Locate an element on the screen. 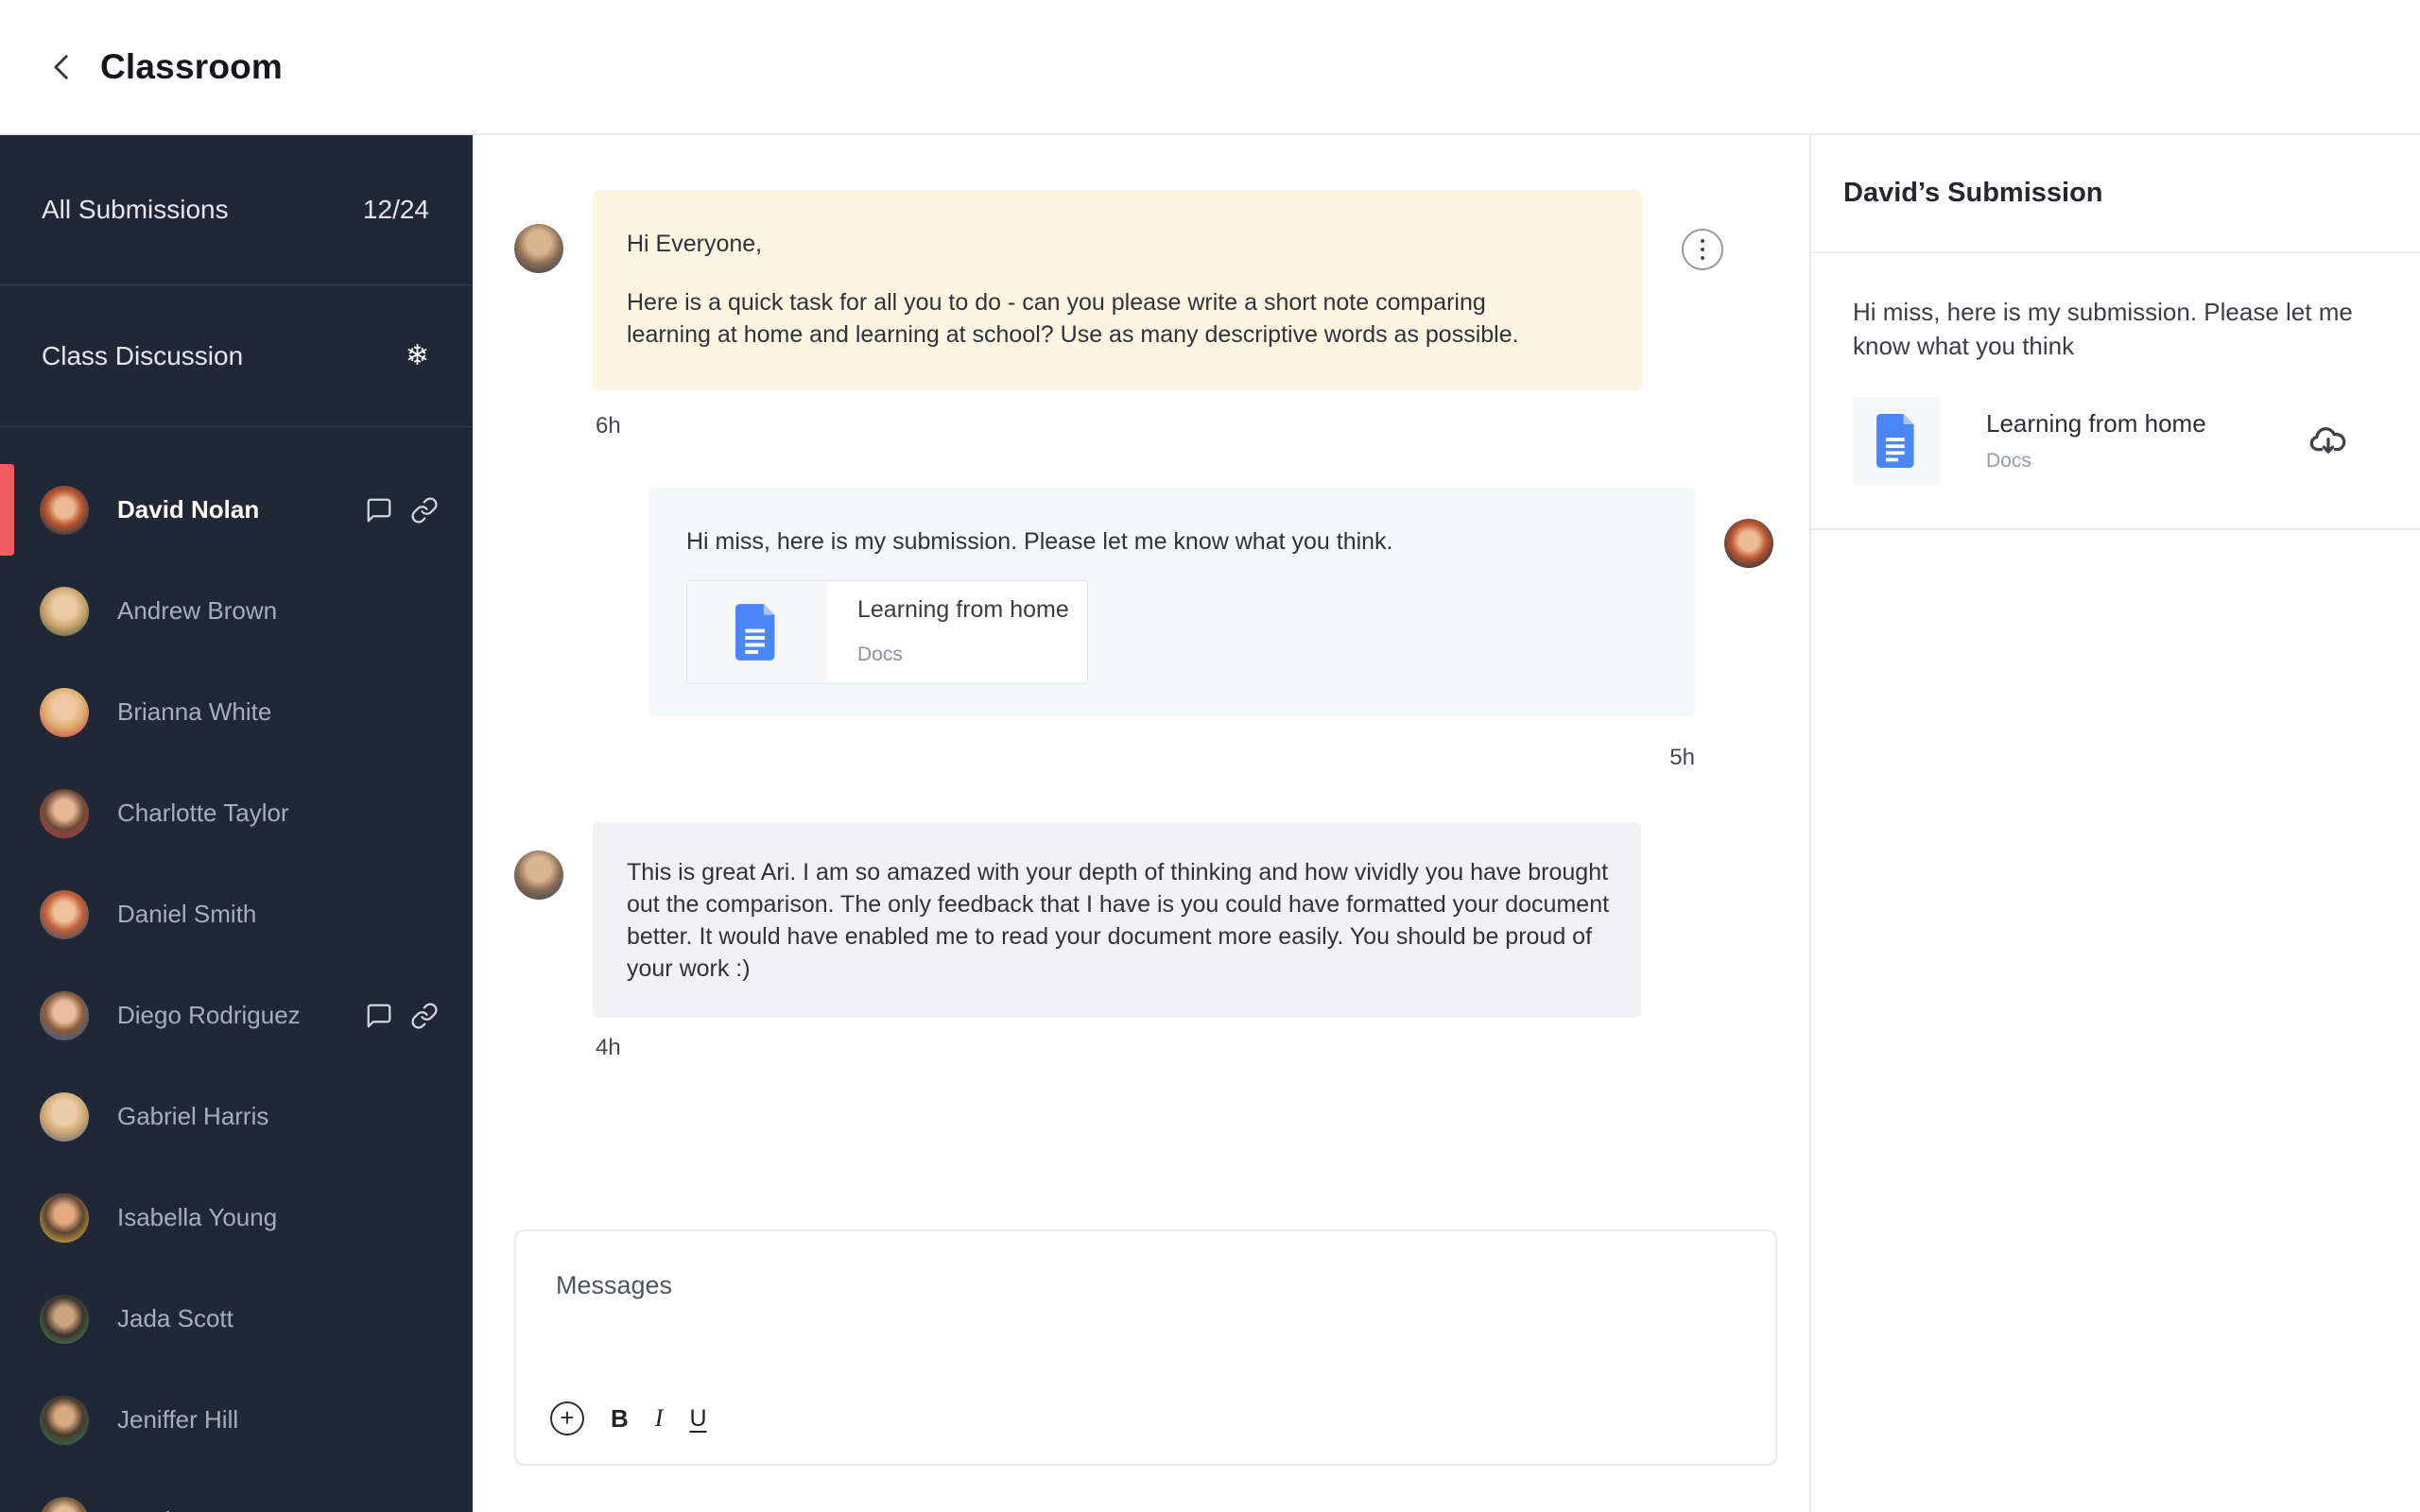 Image resolution: width=2420 pixels, height=1512 pixels. student-row-daniel-smith: Daniel Smith is located at coordinates (236, 914).